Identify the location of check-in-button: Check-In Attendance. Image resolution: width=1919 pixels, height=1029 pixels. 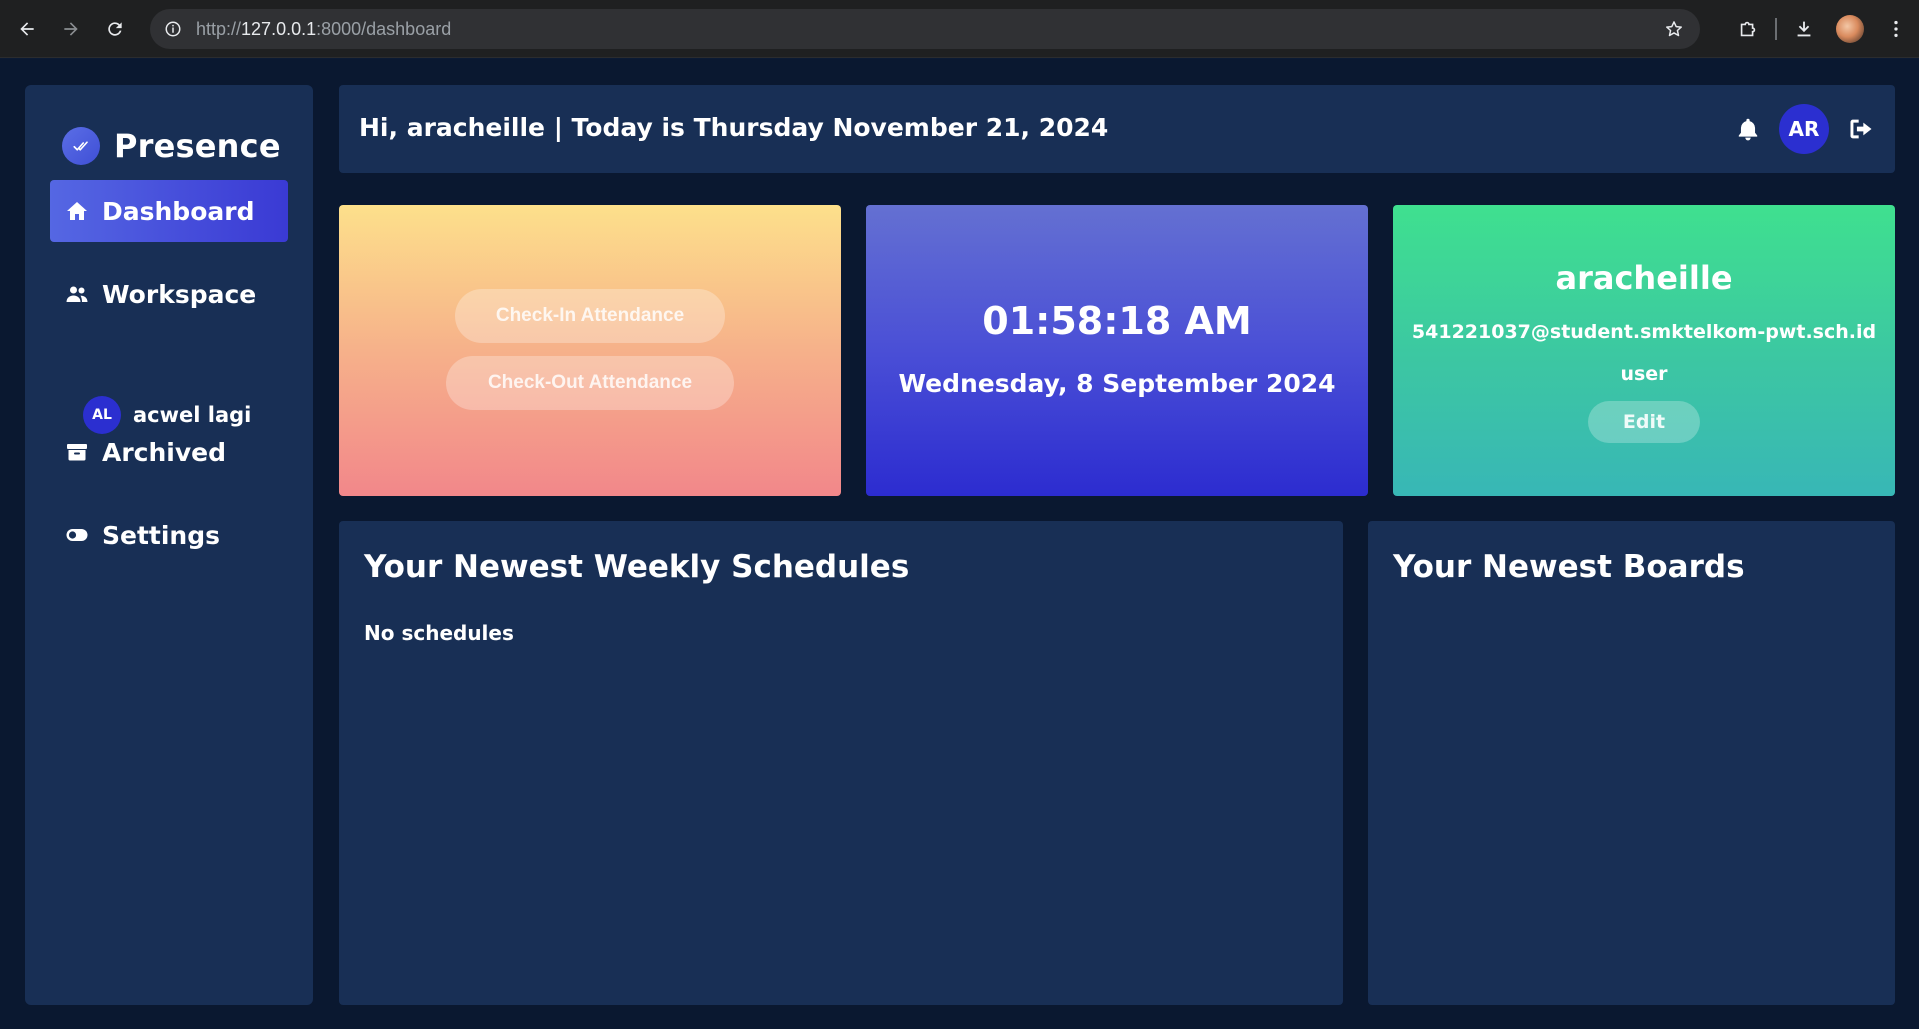
(590, 316).